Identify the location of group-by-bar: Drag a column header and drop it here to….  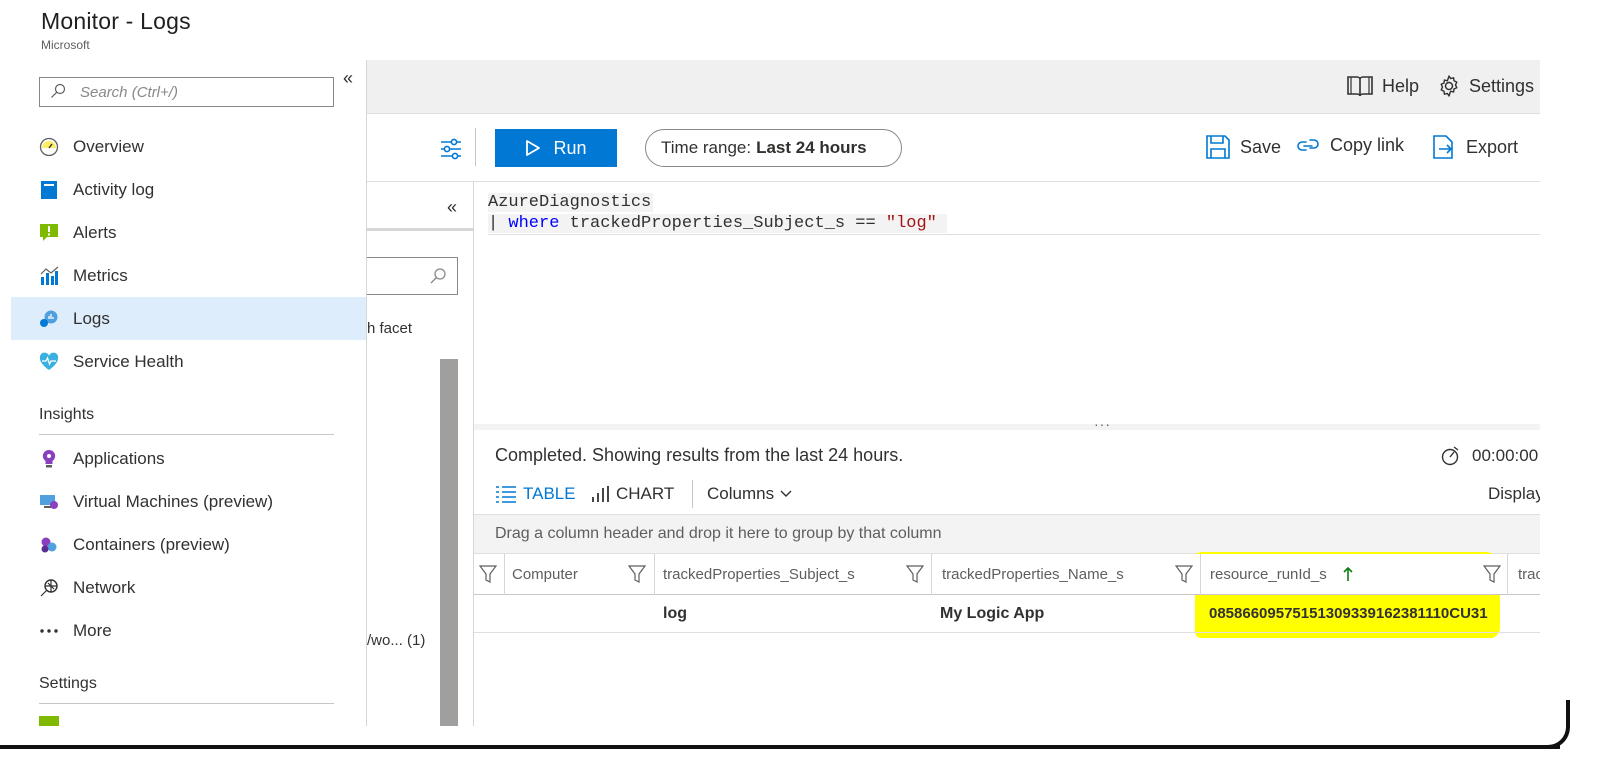
(1007, 534).